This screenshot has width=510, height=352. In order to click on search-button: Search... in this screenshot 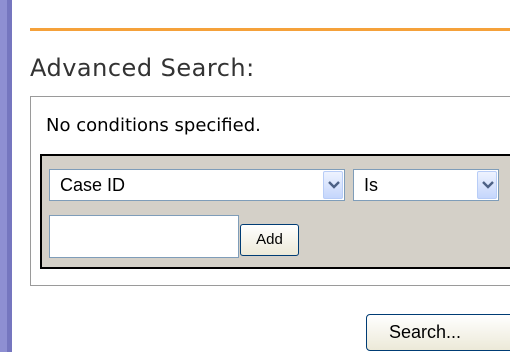, I will do `click(438, 332)`.